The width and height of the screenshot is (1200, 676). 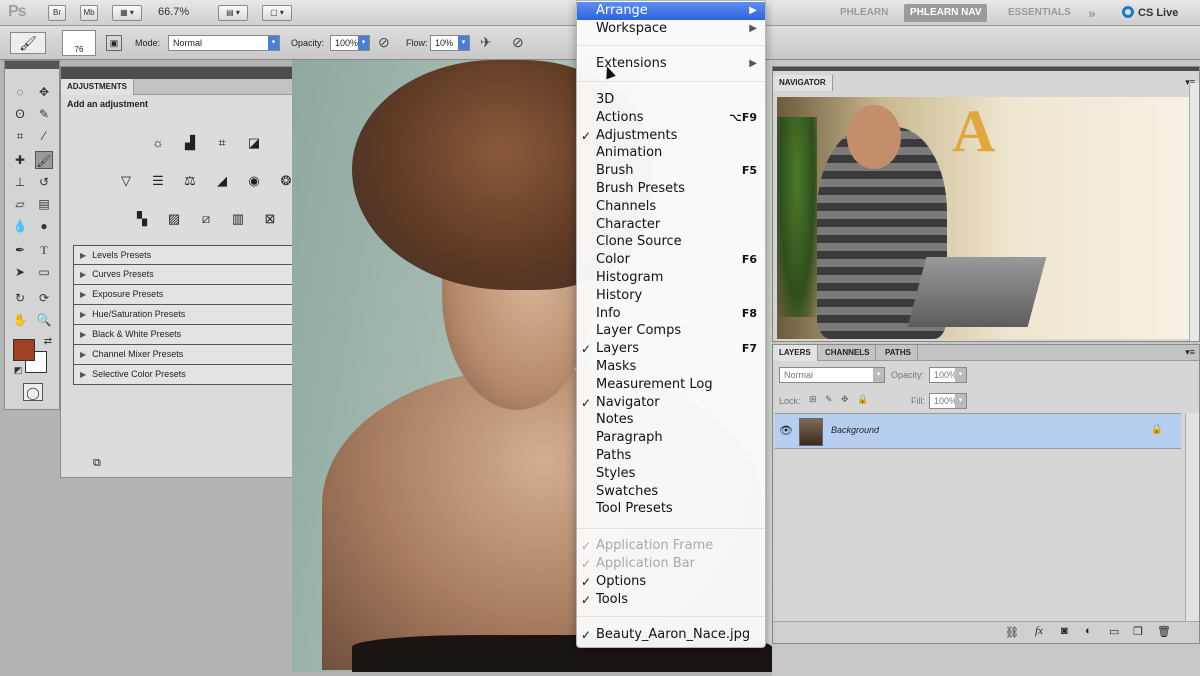 I want to click on menu-item-3d: 3D, so click(x=671, y=100).